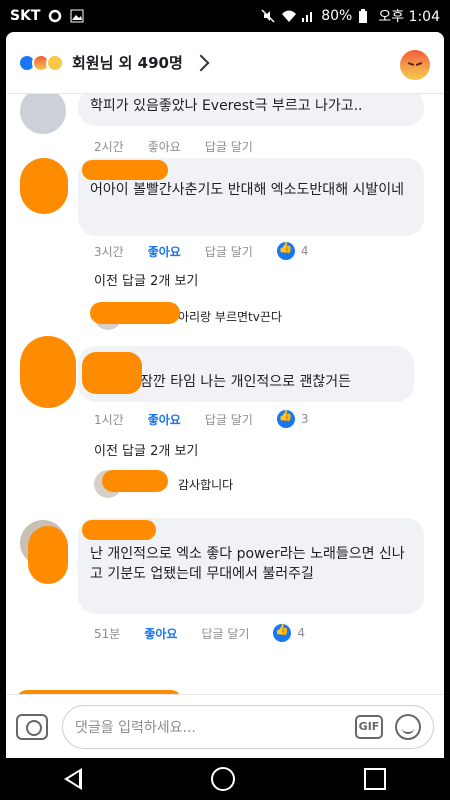 This screenshot has width=450, height=800. What do you see at coordinates (109, 147) in the screenshot?
I see `comment-time: 2시간` at bounding box center [109, 147].